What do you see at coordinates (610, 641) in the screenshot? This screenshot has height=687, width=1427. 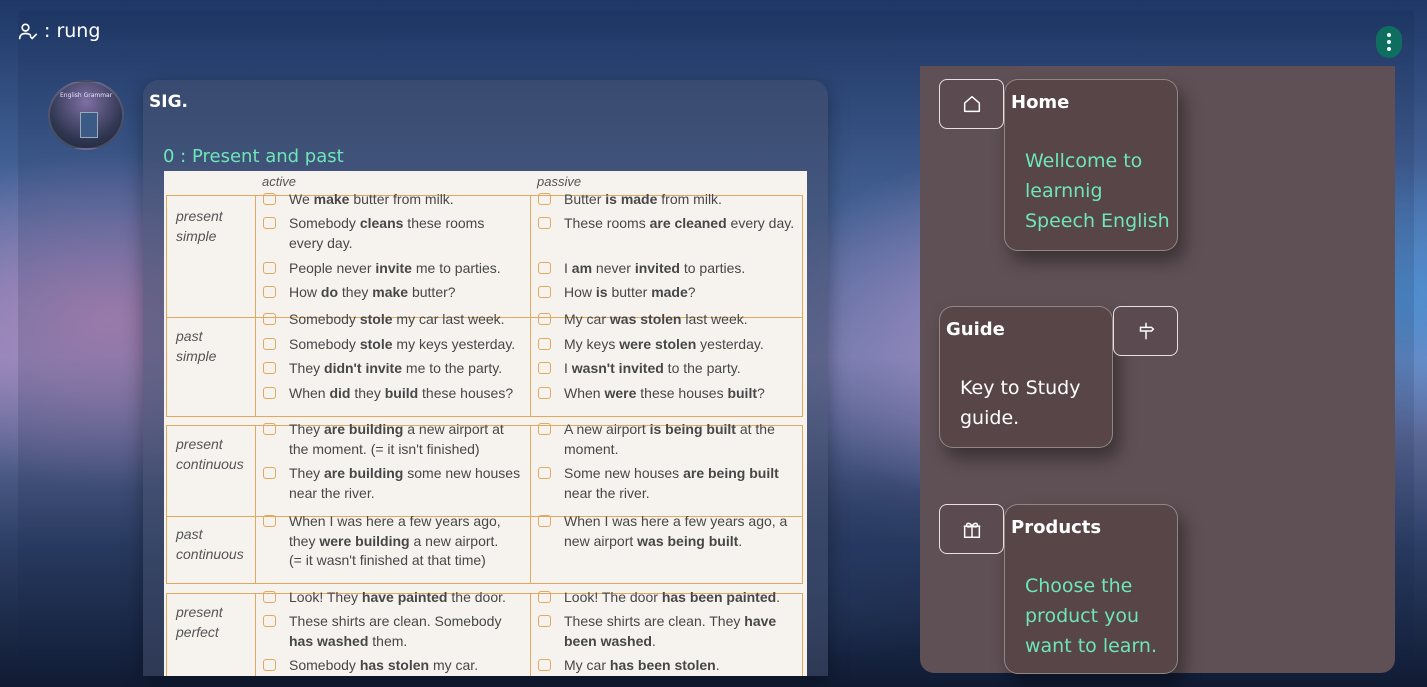 I see `example-sentence: been washed.` at bounding box center [610, 641].